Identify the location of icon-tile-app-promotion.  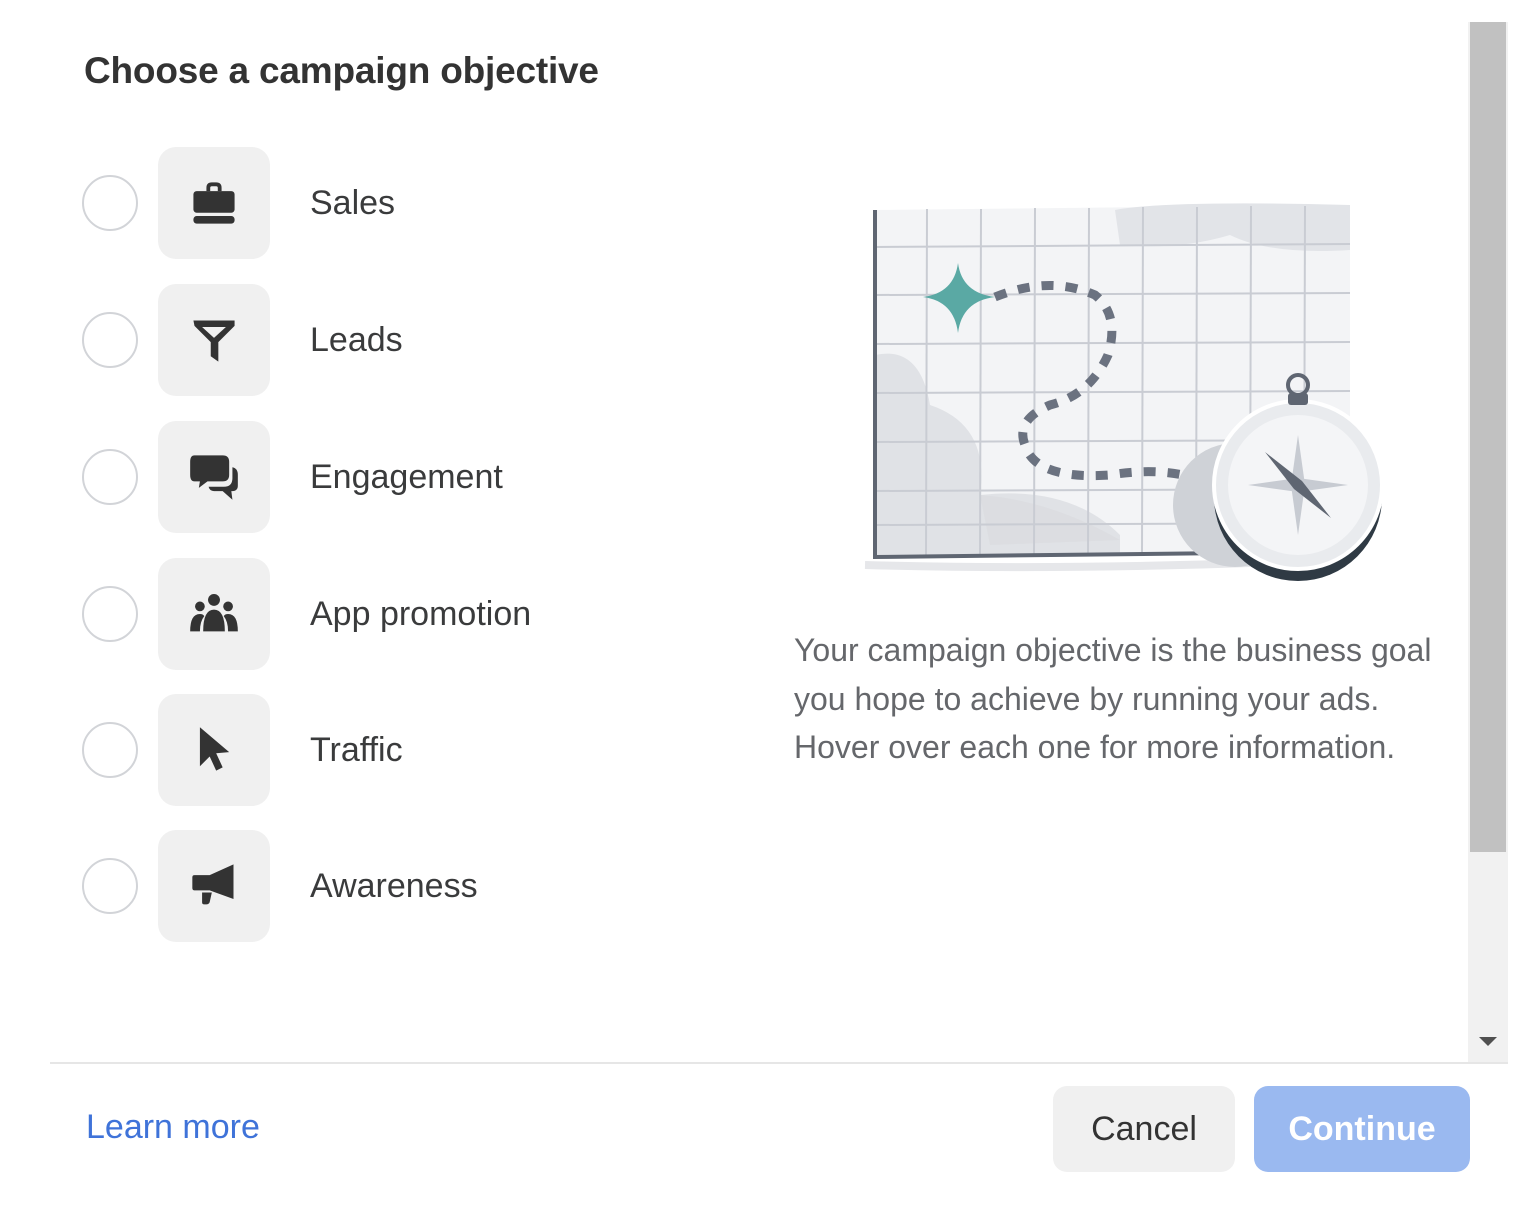
(214, 614).